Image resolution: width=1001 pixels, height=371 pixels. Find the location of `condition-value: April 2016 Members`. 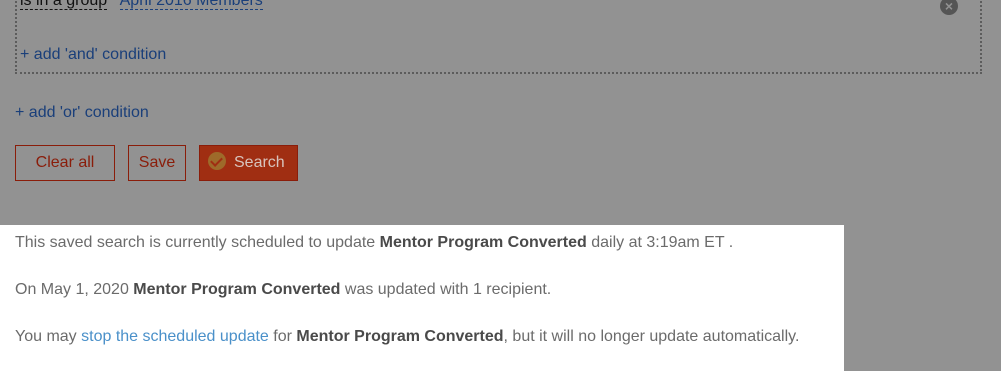

condition-value: April 2016 Members is located at coordinates (191, 5).